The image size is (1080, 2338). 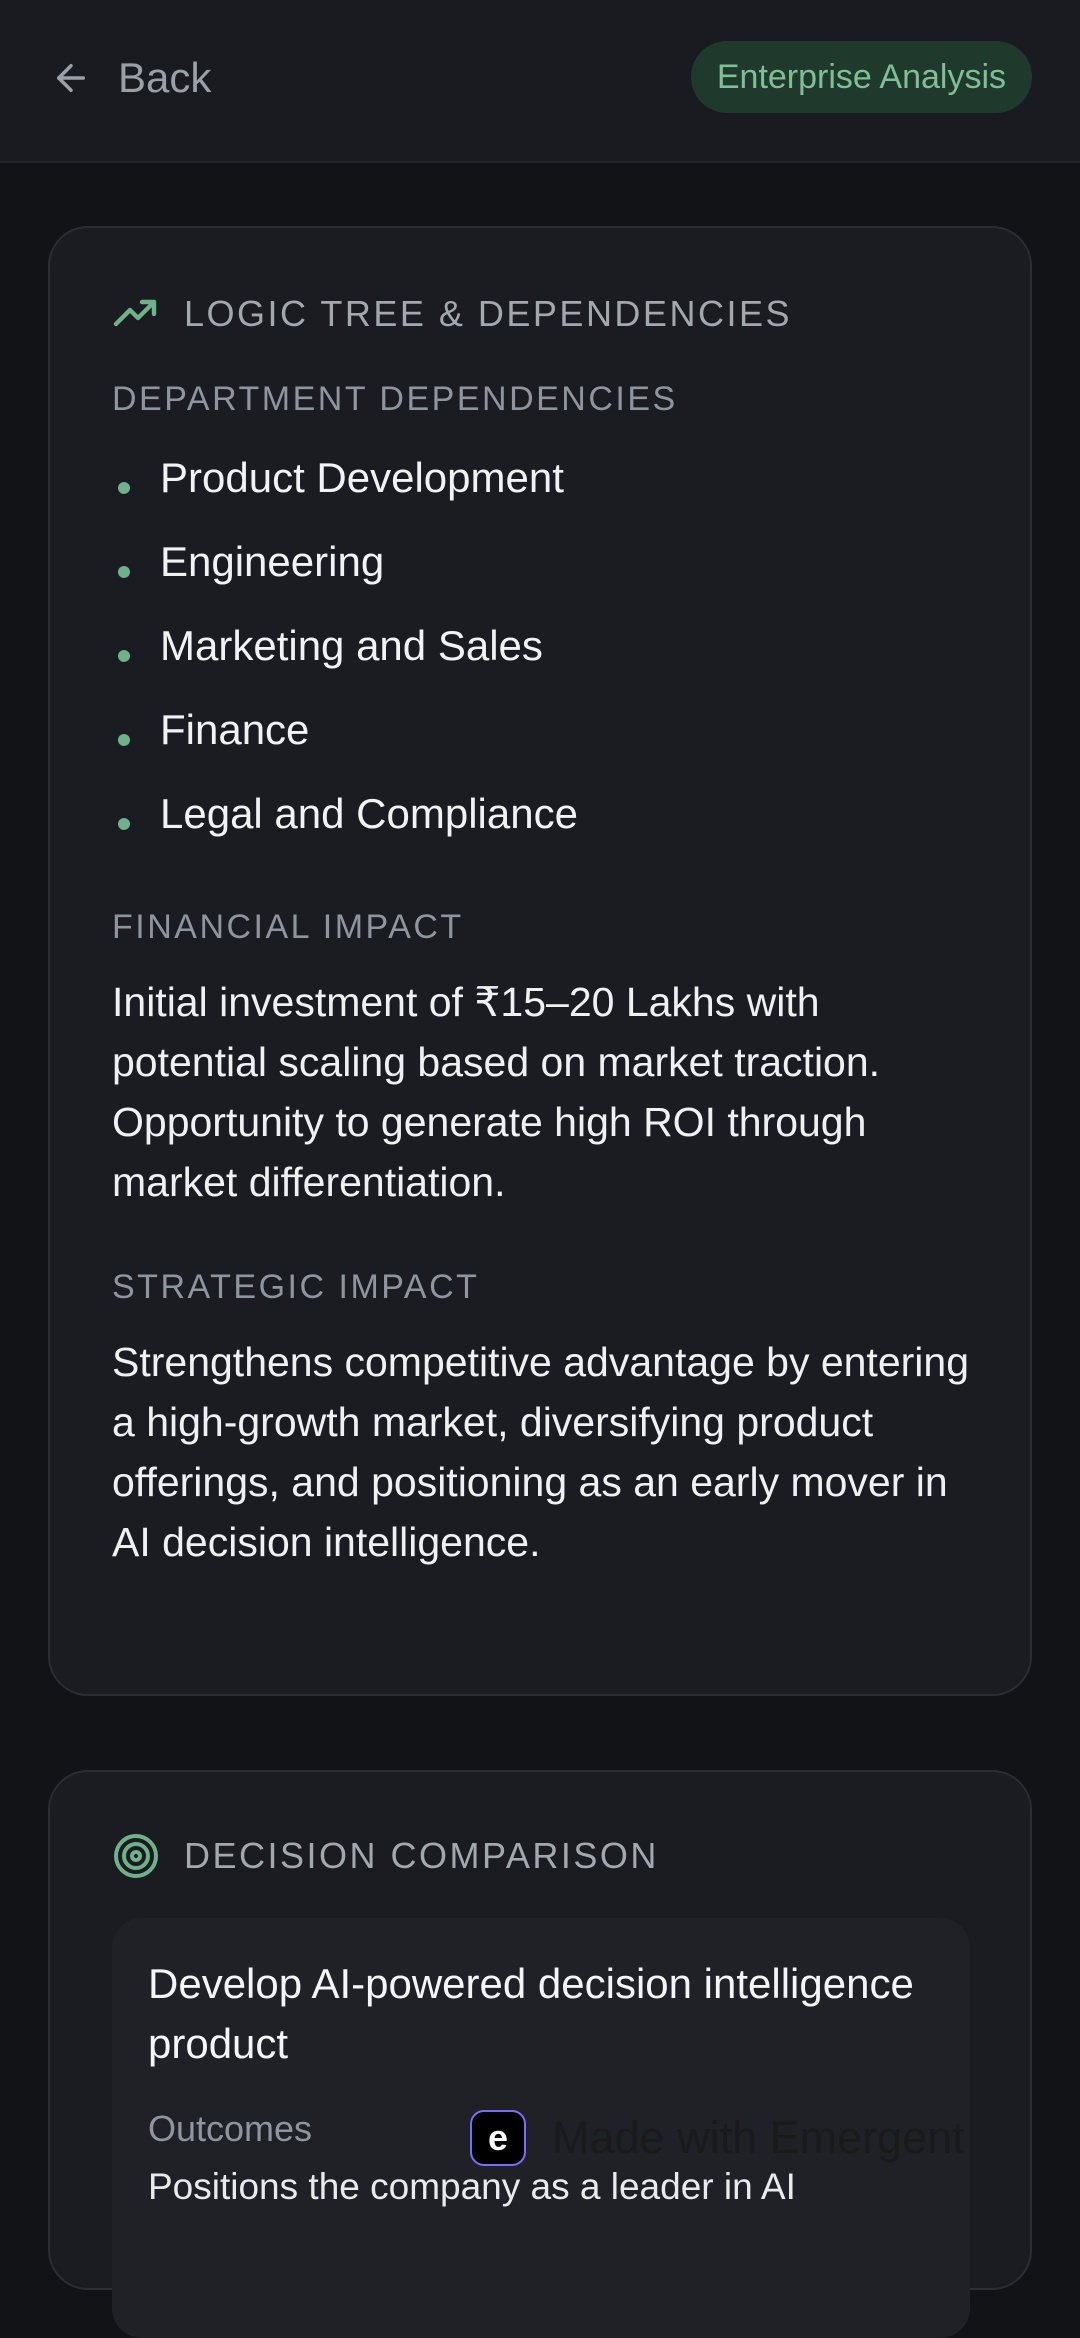 I want to click on strategic-impact-label: STRATEGIC IMPACT, so click(x=296, y=1287).